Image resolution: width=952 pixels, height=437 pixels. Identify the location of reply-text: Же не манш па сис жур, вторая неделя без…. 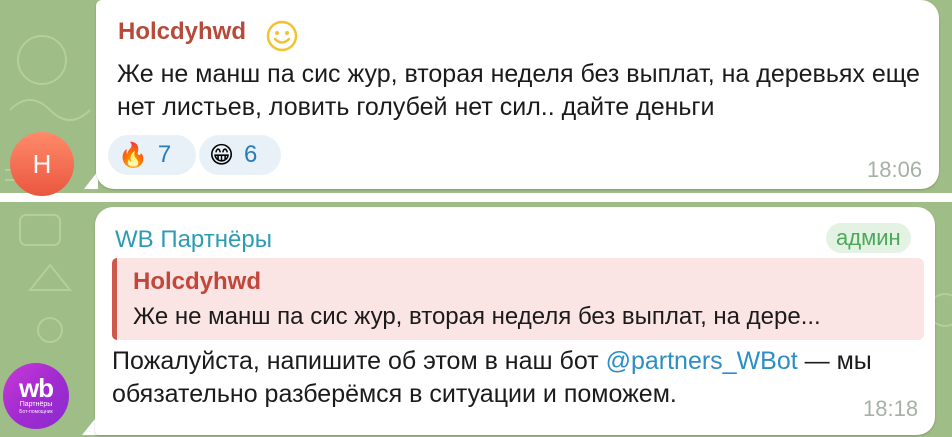
(477, 316).